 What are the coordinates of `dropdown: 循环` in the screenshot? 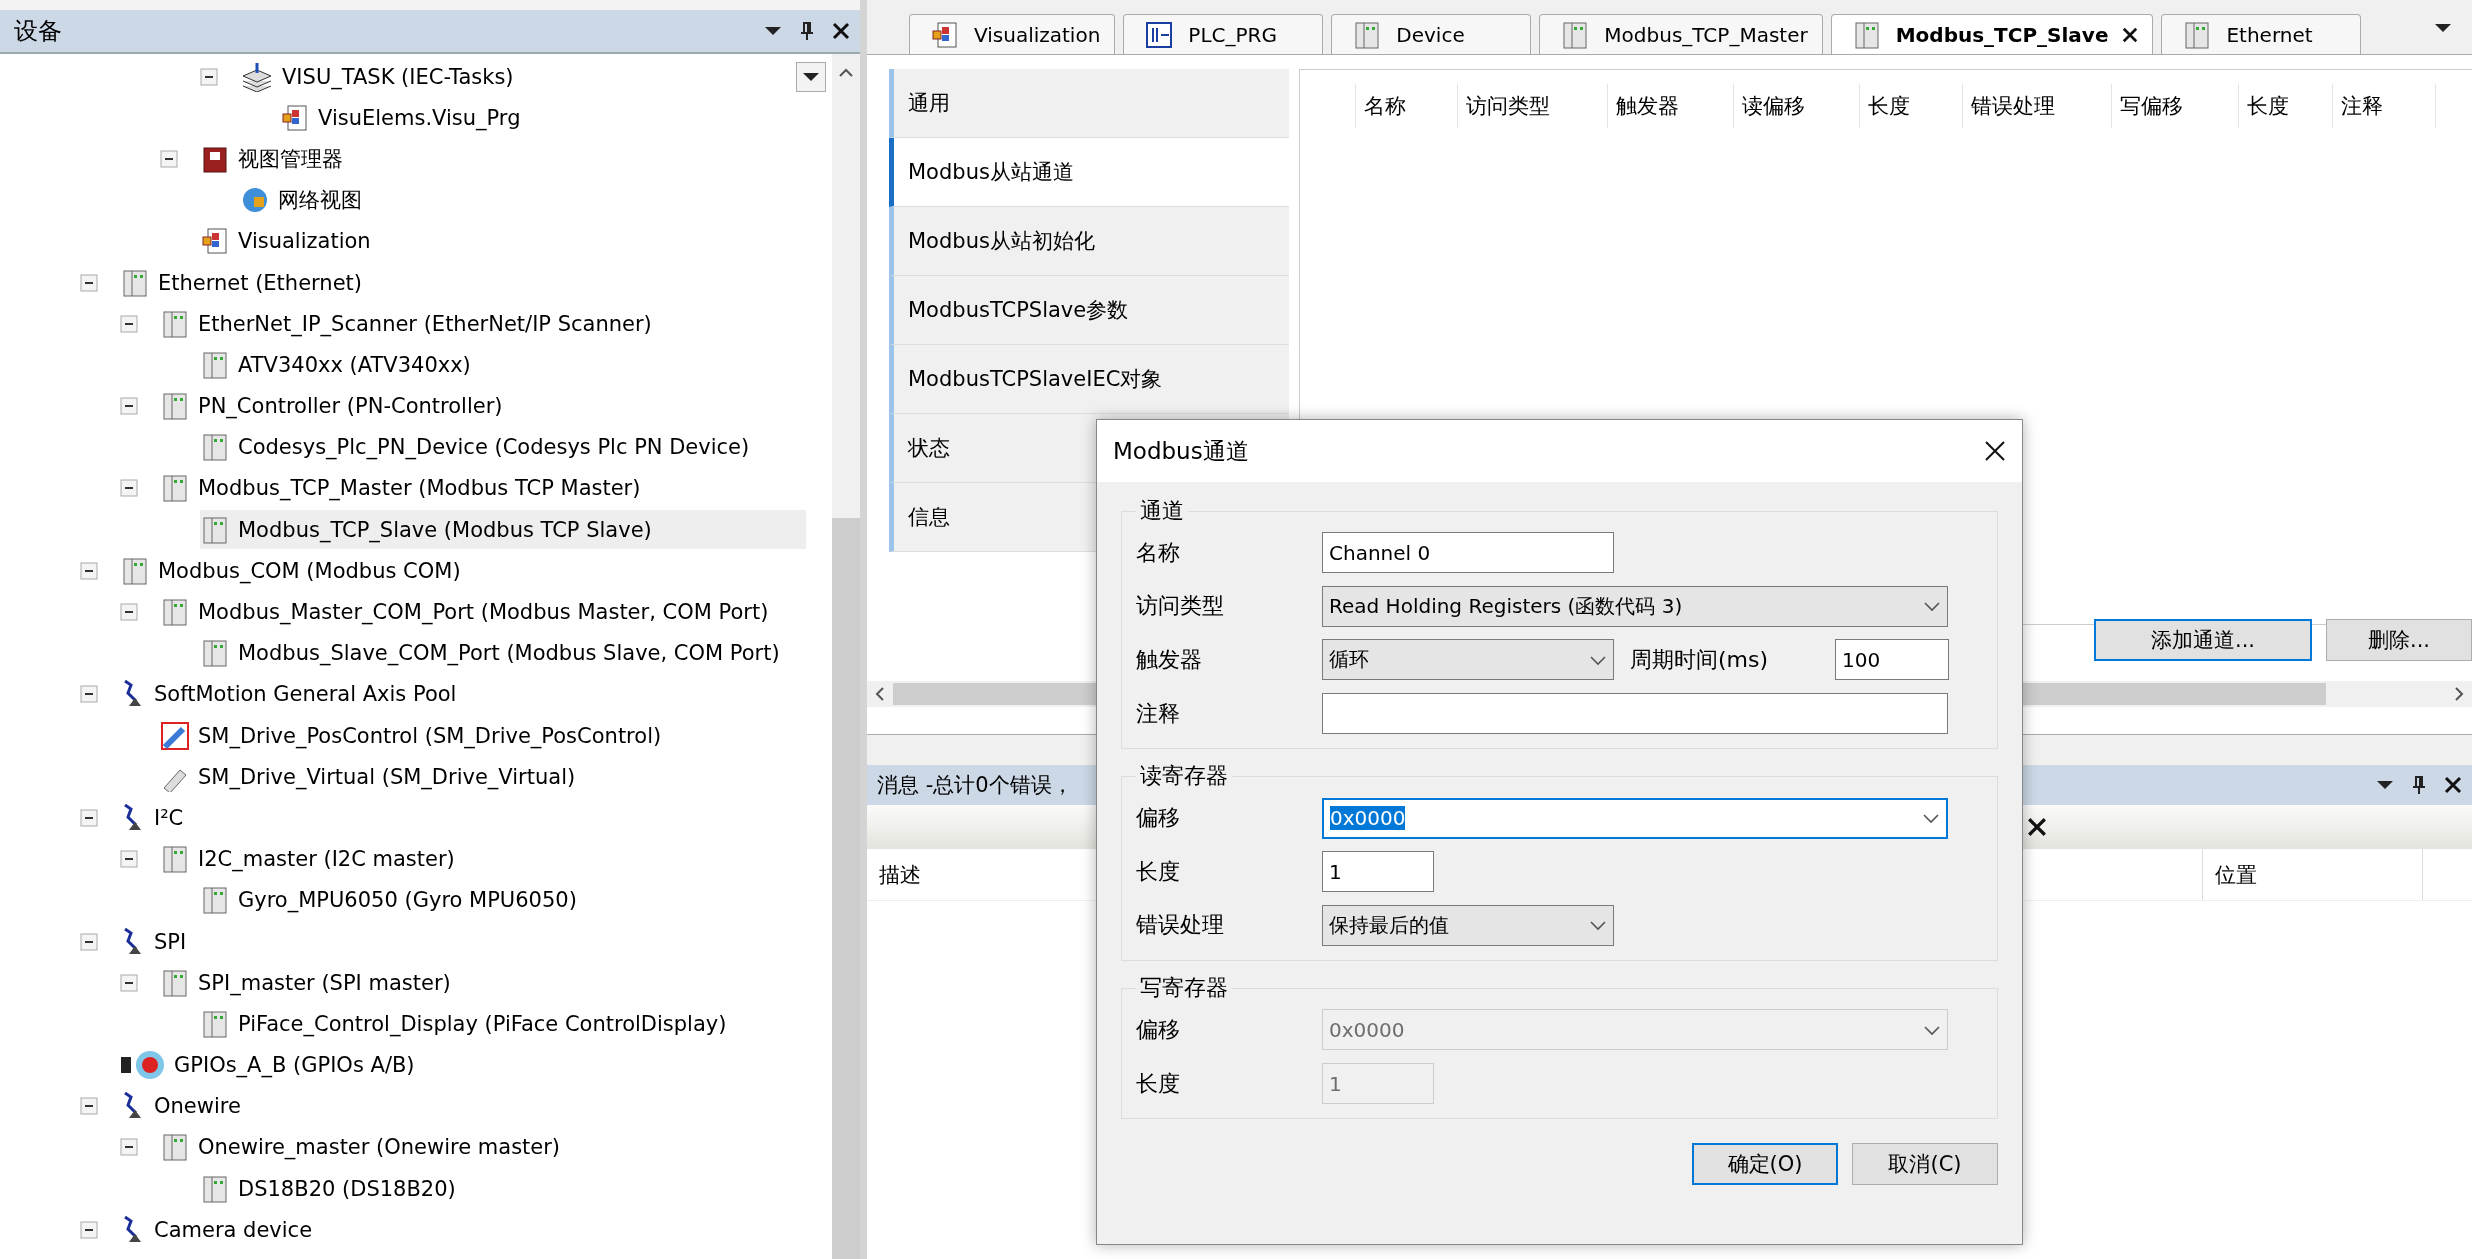 It's located at (1468, 660).